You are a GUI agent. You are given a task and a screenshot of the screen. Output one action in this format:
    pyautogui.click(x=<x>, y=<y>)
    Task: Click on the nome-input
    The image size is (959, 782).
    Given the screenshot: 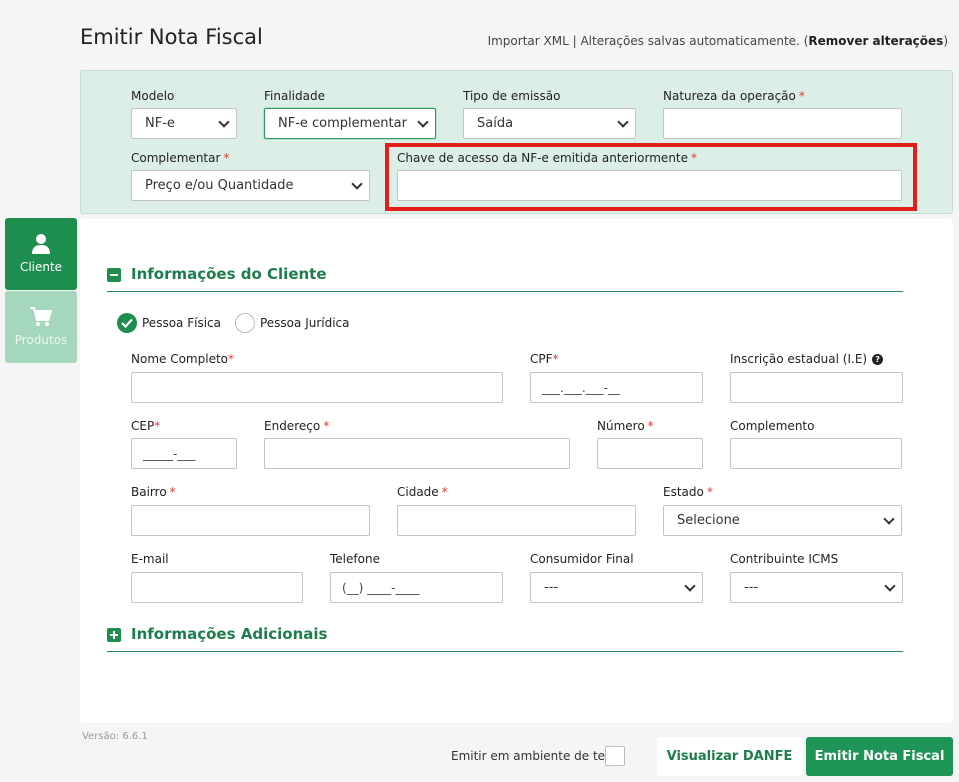 What is the action you would take?
    pyautogui.click(x=317, y=387)
    